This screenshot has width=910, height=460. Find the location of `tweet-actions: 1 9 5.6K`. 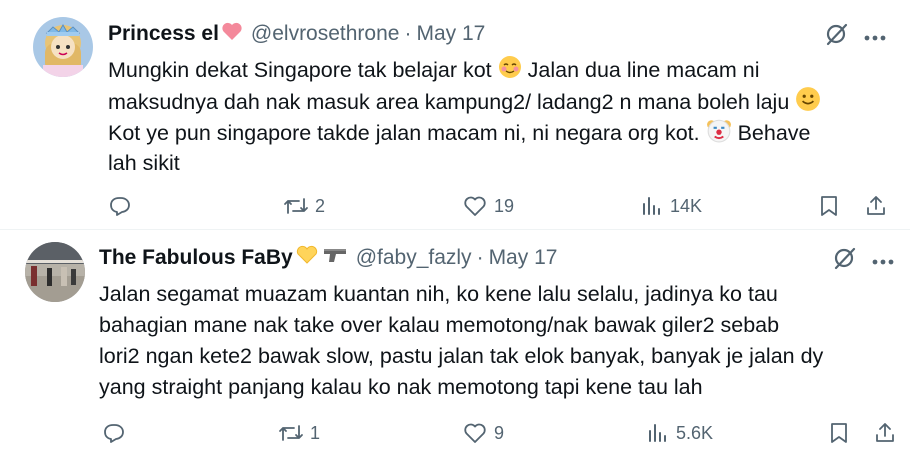

tweet-actions: 1 9 5.6K is located at coordinates (455, 434).